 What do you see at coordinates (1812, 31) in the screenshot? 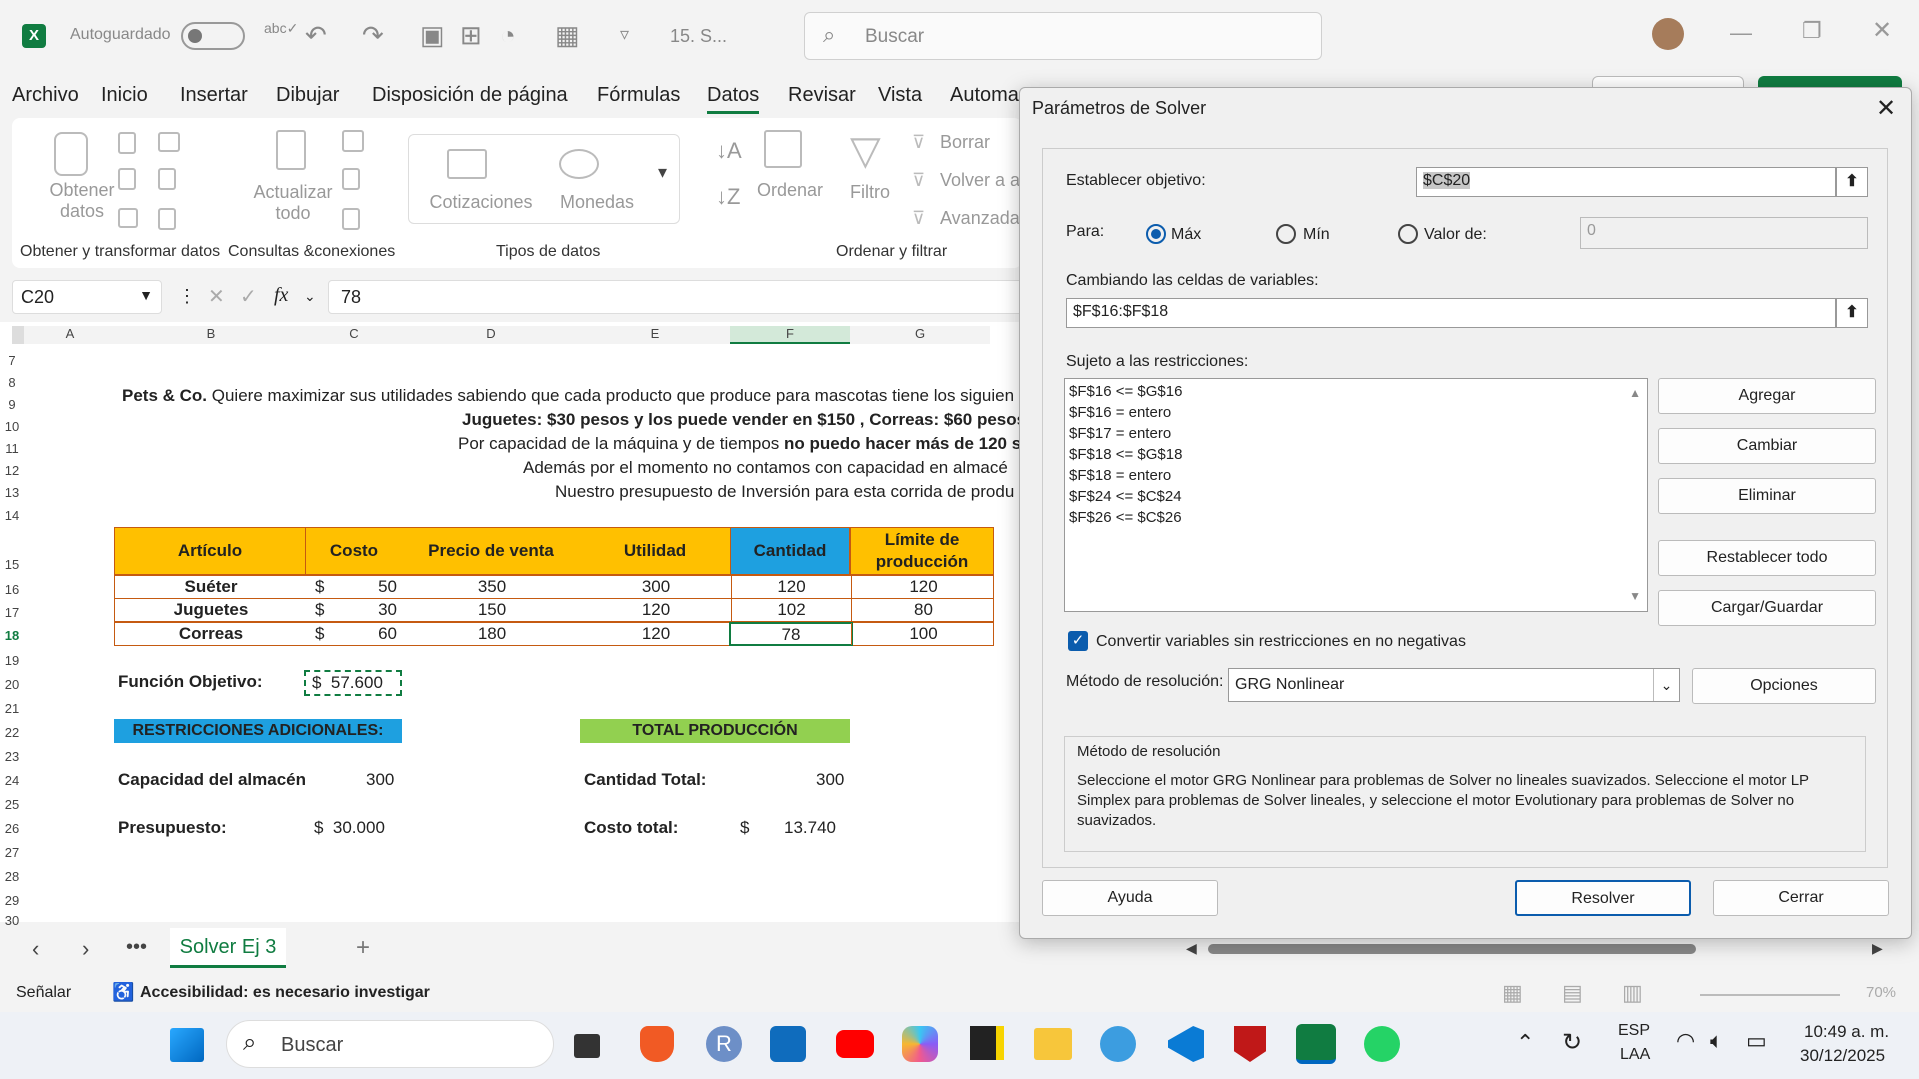
I see `restore-icon: ❐` at bounding box center [1812, 31].